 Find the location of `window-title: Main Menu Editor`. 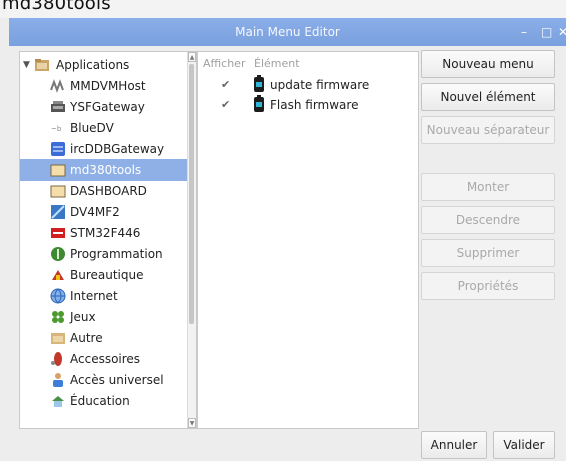

window-title: Main Menu Editor is located at coordinates (287, 32).